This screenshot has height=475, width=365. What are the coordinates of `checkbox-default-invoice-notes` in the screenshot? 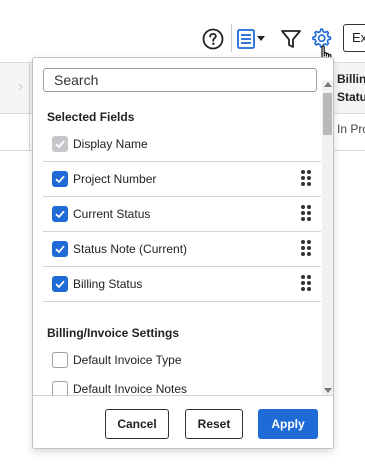 It's located at (60, 388).